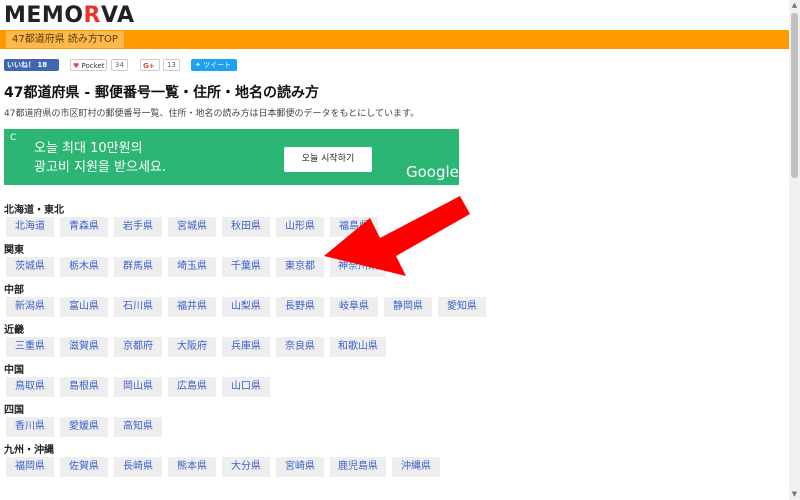 The image size is (800, 500). What do you see at coordinates (354, 307) in the screenshot?
I see `prefecture-link: 岐阜県` at bounding box center [354, 307].